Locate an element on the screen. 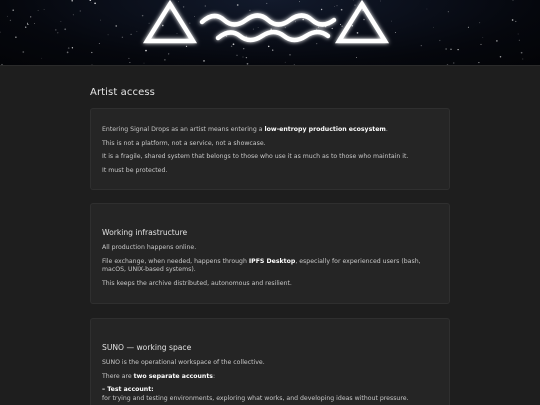 The height and width of the screenshot is (405, 540). suno-paragraph-2: There are two separate accounts: is located at coordinates (270, 377).